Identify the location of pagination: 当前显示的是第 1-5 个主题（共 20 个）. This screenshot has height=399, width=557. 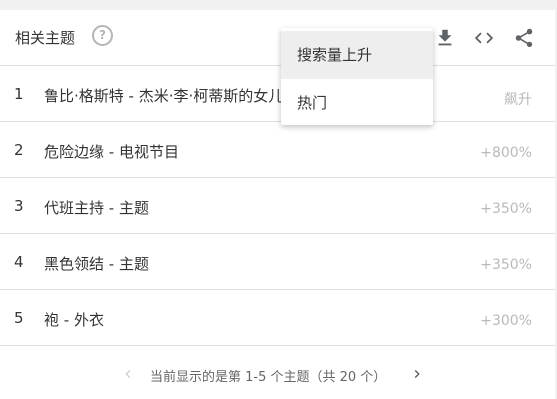
(277, 382).